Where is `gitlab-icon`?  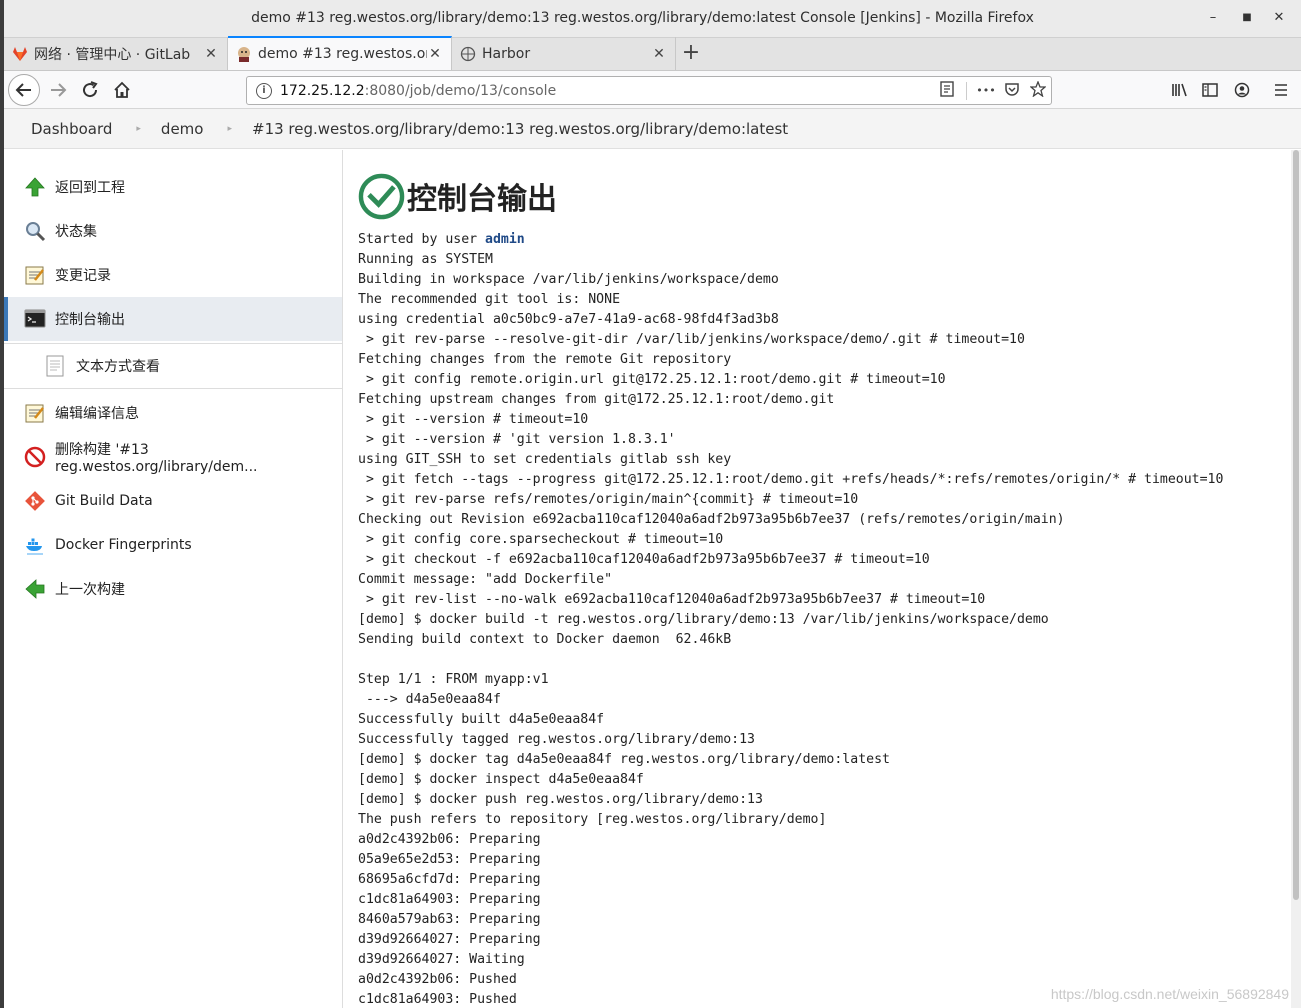
gitlab-icon is located at coordinates (20, 53).